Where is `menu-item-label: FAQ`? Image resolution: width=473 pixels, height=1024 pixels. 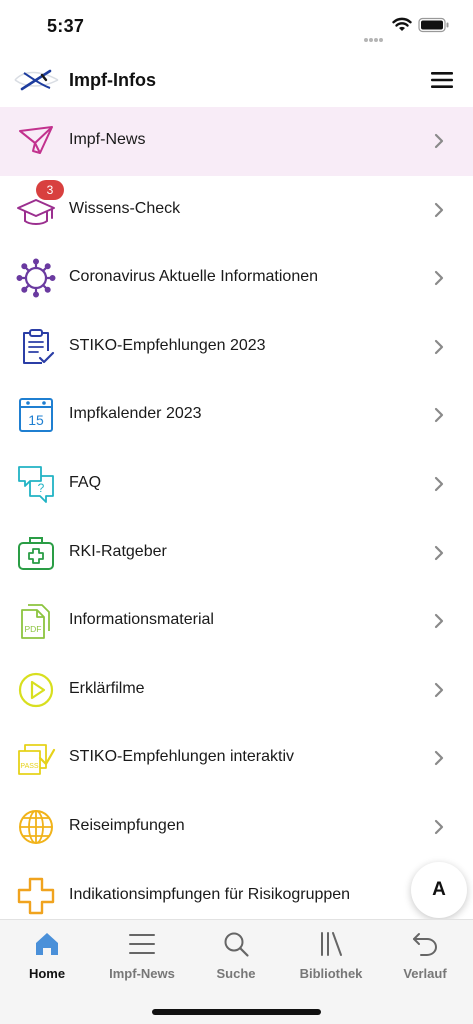
menu-item-label: FAQ is located at coordinates (85, 482).